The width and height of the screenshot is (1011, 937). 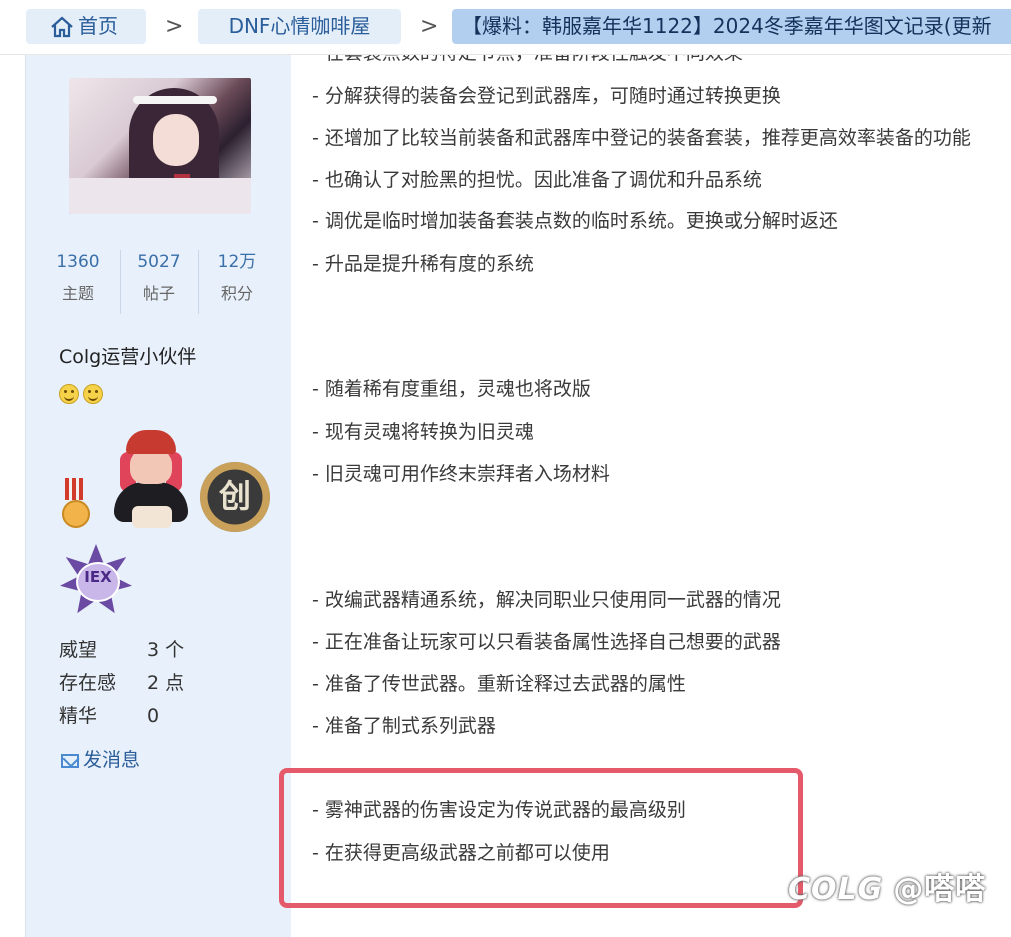 What do you see at coordinates (98, 577) in the screenshot?
I see `iex-badge-text: IEX` at bounding box center [98, 577].